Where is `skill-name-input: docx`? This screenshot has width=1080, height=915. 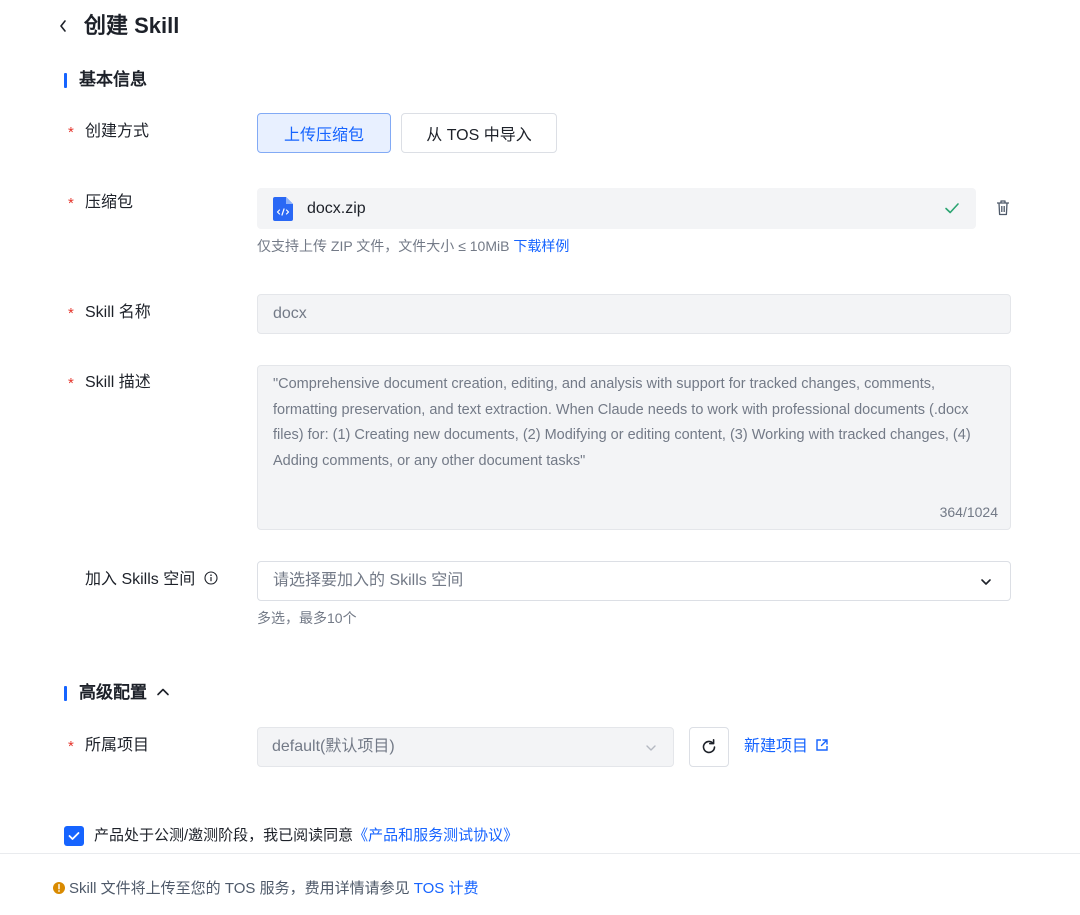
skill-name-input: docx is located at coordinates (634, 314).